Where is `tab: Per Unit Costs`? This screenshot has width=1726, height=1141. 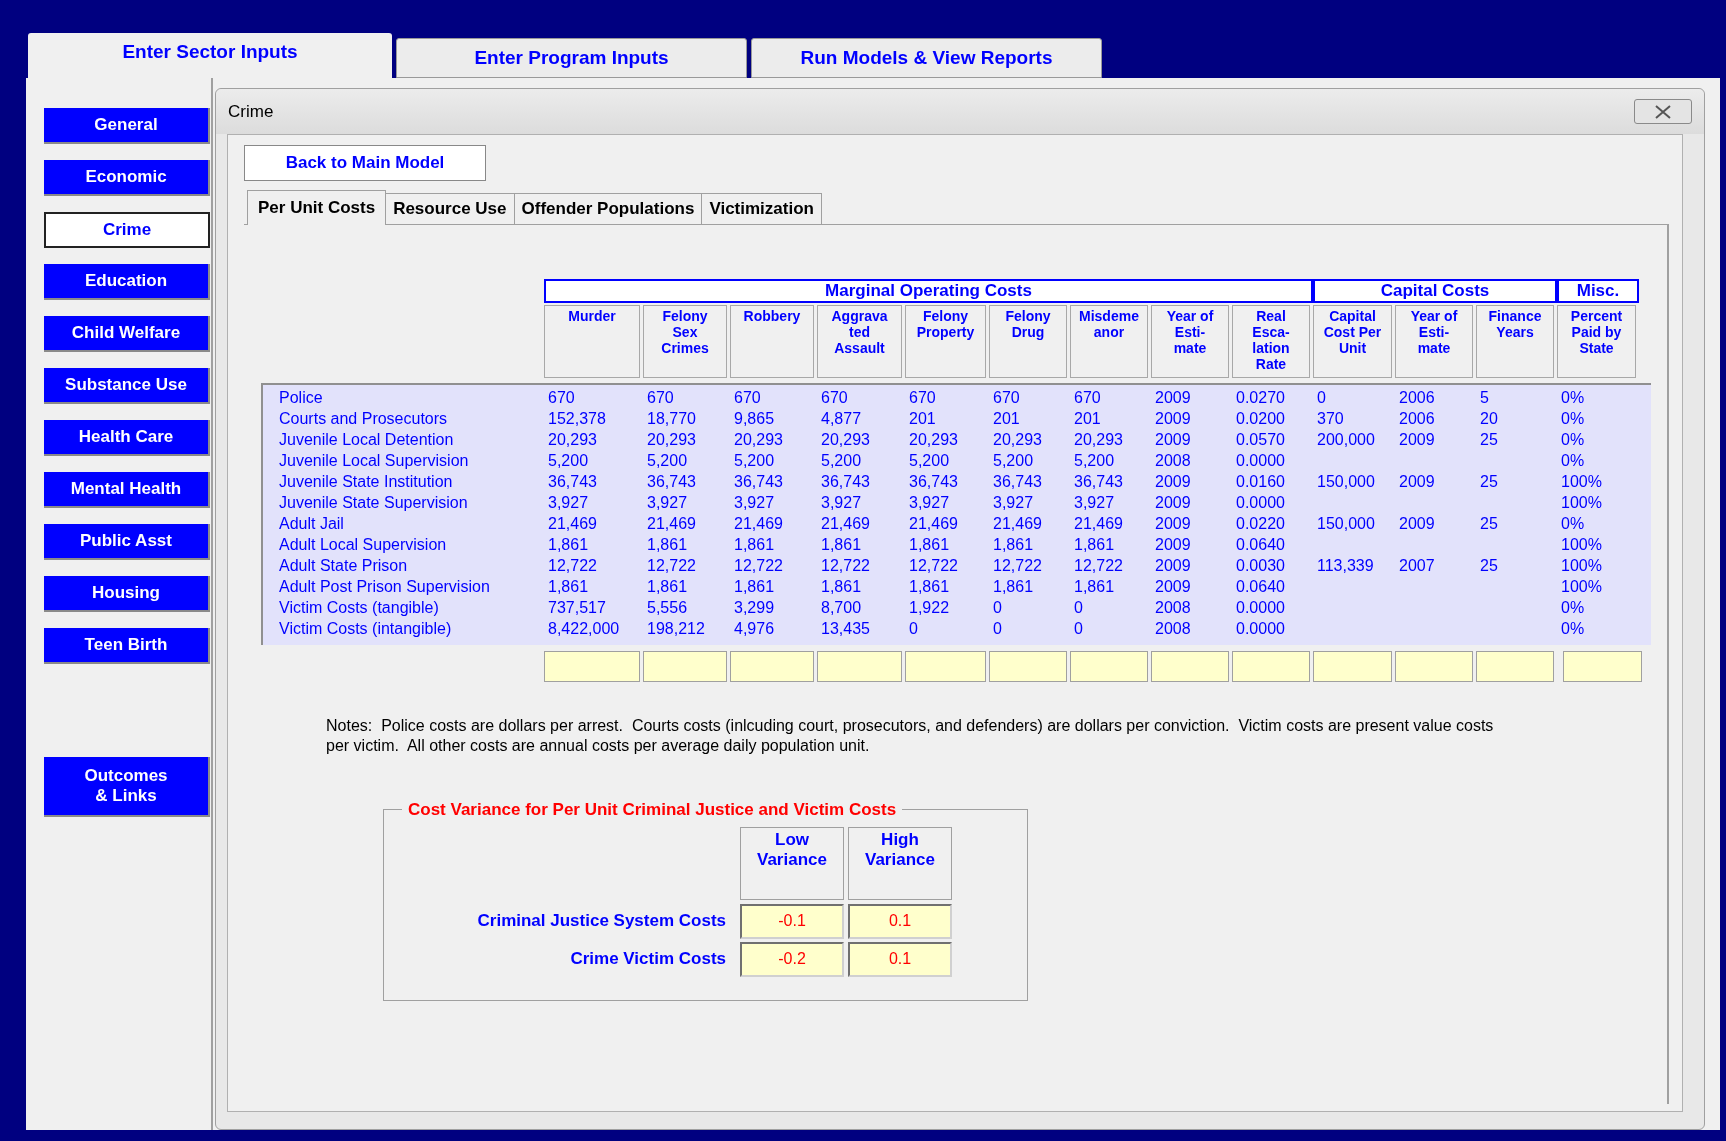
tab: Per Unit Costs is located at coordinates (317, 207).